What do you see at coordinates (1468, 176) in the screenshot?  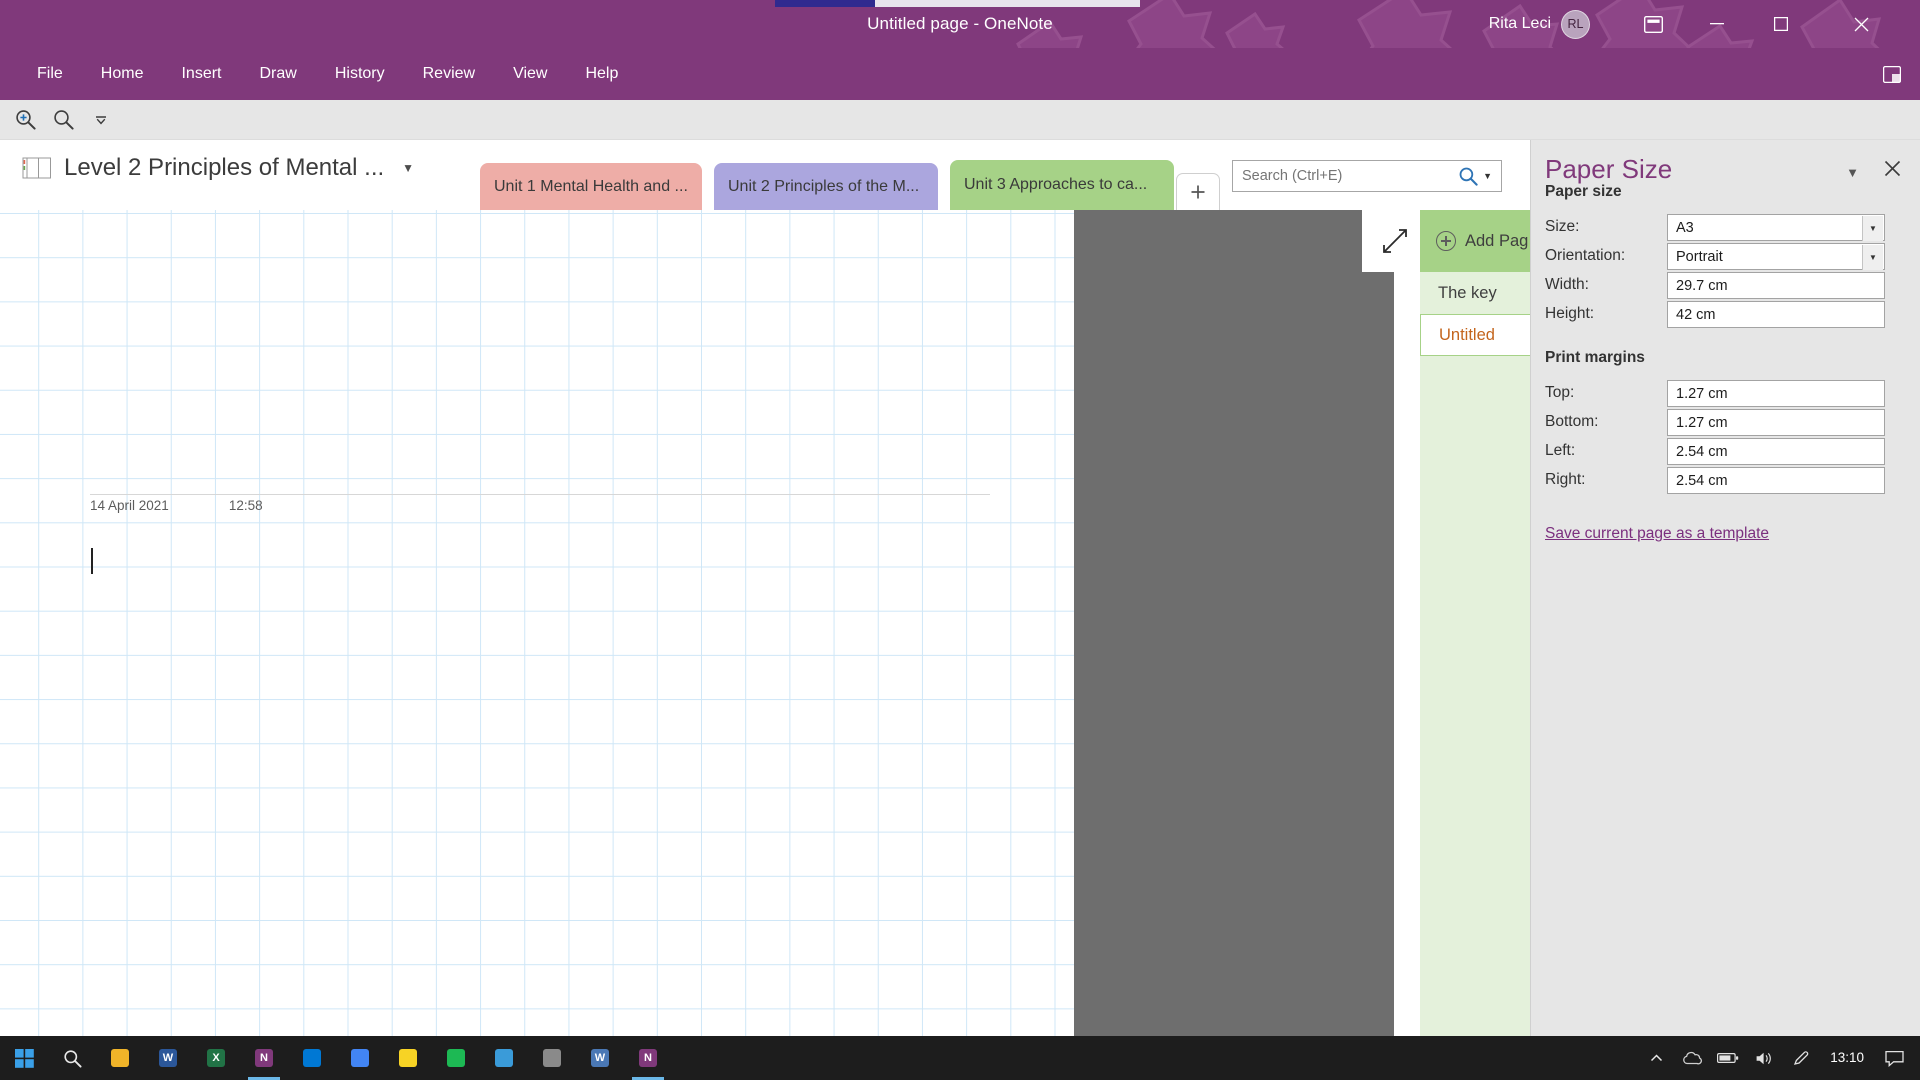 I see `search-icon` at bounding box center [1468, 176].